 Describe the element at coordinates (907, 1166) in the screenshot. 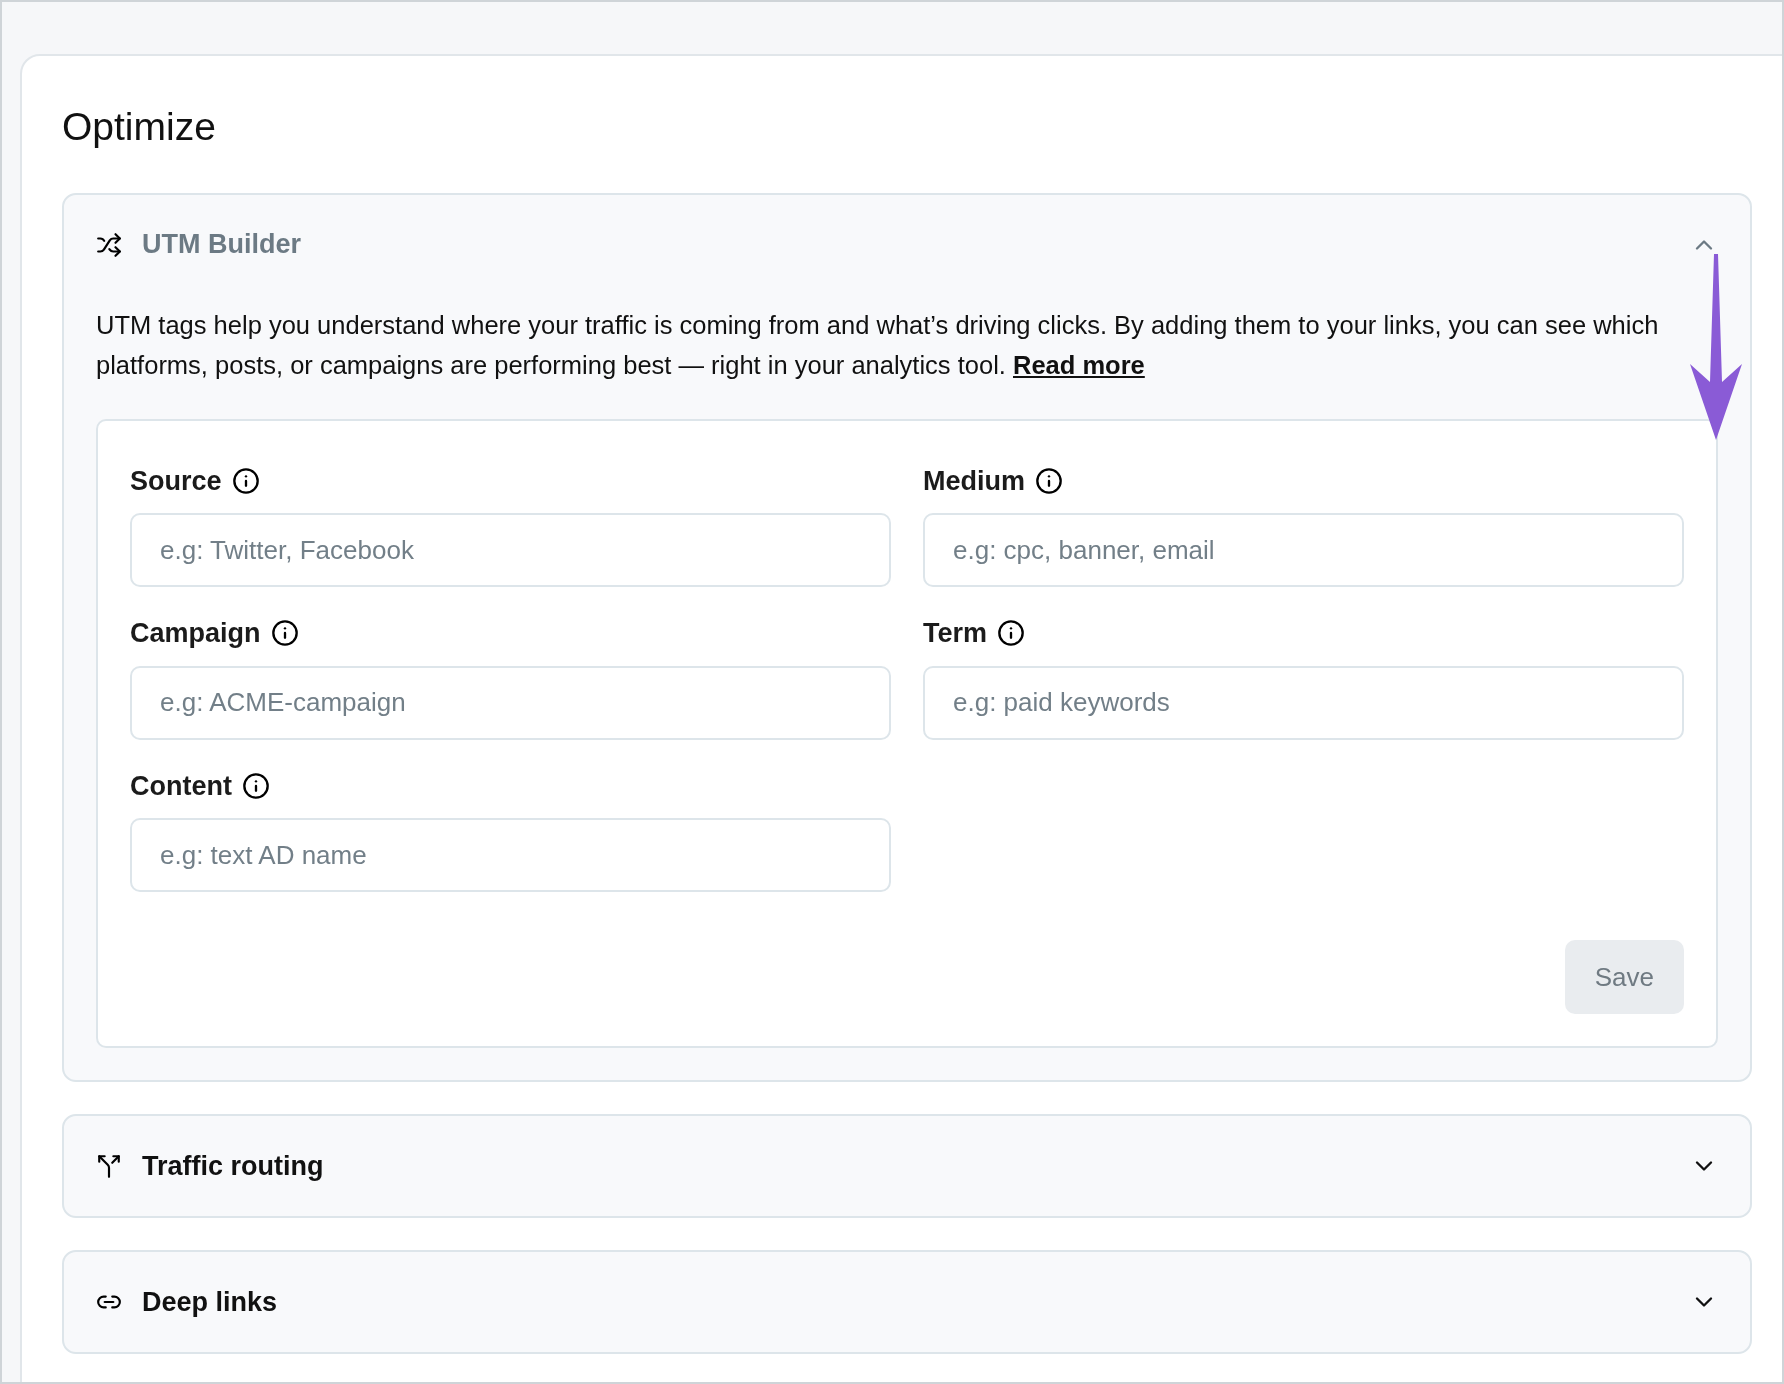

I see `accordion-header: Traffic routing` at that location.